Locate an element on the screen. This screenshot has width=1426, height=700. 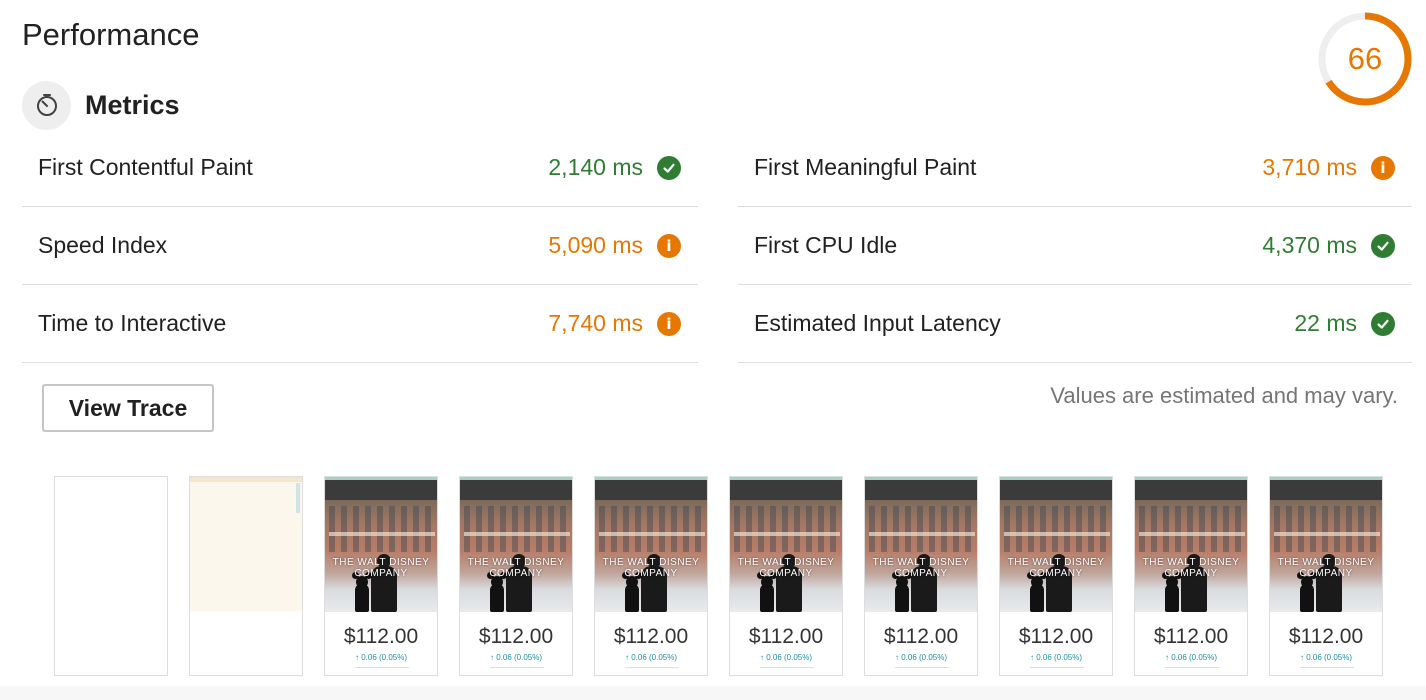
metric-label: Time to Interactive is located at coordinates (132, 323).